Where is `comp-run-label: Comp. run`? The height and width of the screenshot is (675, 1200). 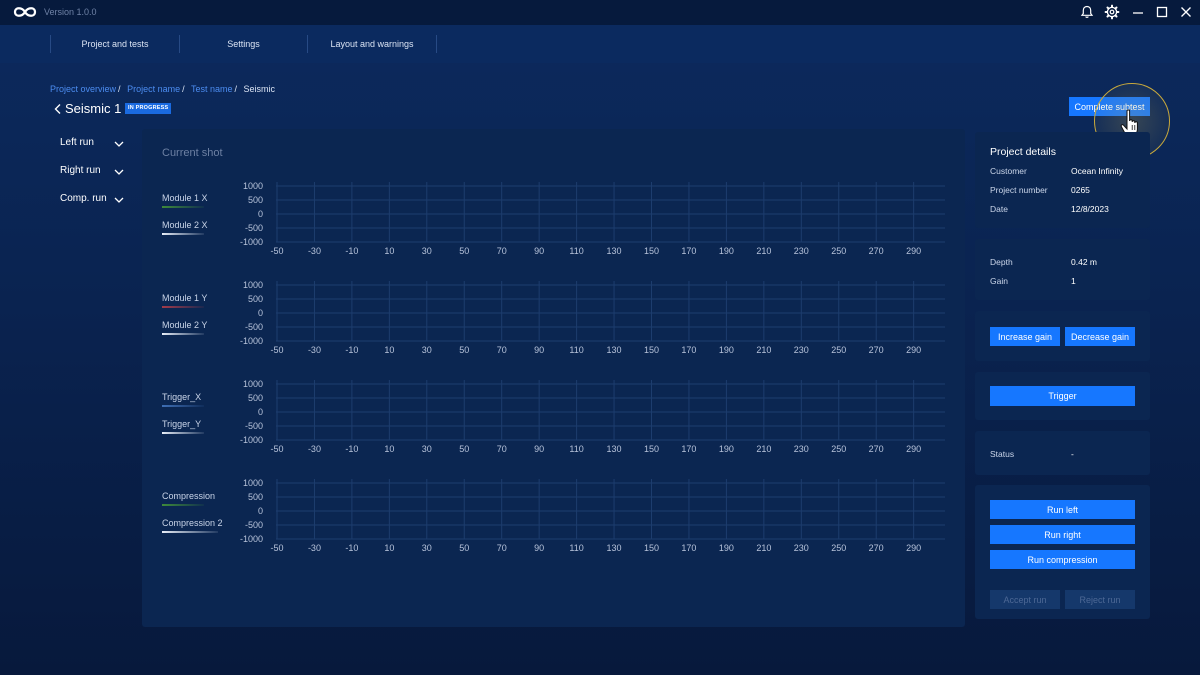 comp-run-label: Comp. run is located at coordinates (83, 198).